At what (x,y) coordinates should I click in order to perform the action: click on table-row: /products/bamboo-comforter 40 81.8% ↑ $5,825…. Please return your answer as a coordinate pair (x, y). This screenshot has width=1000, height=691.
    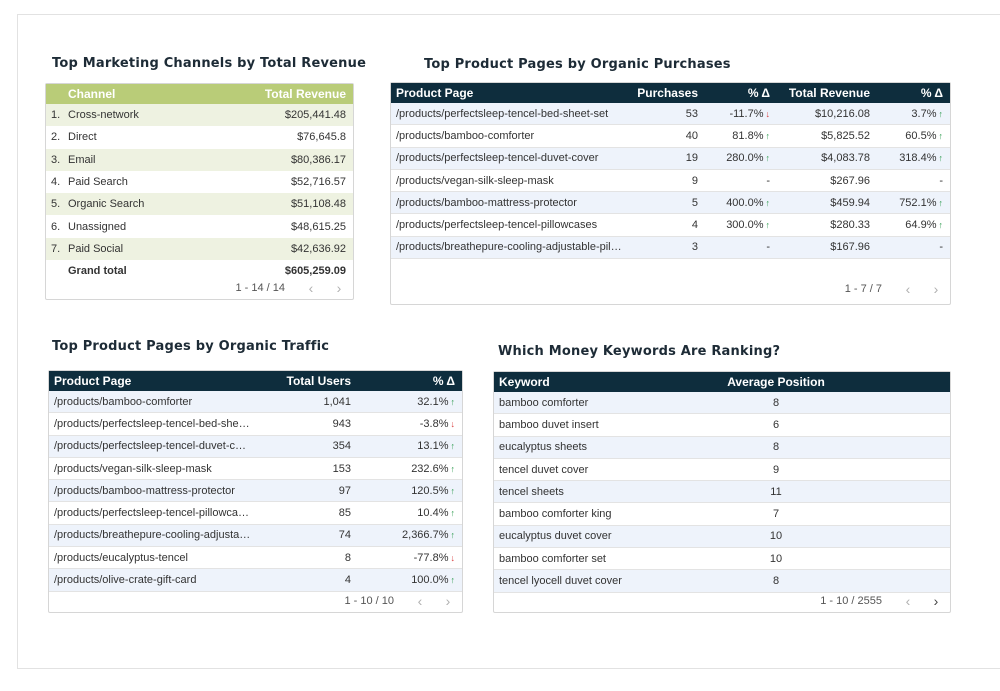
    Looking at the image, I should click on (670, 136).